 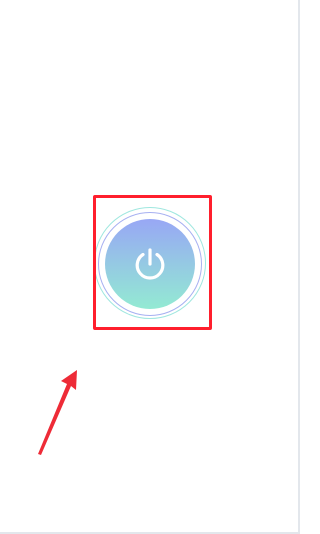 What do you see at coordinates (299, 267) in the screenshot?
I see `screen-edge-right` at bounding box center [299, 267].